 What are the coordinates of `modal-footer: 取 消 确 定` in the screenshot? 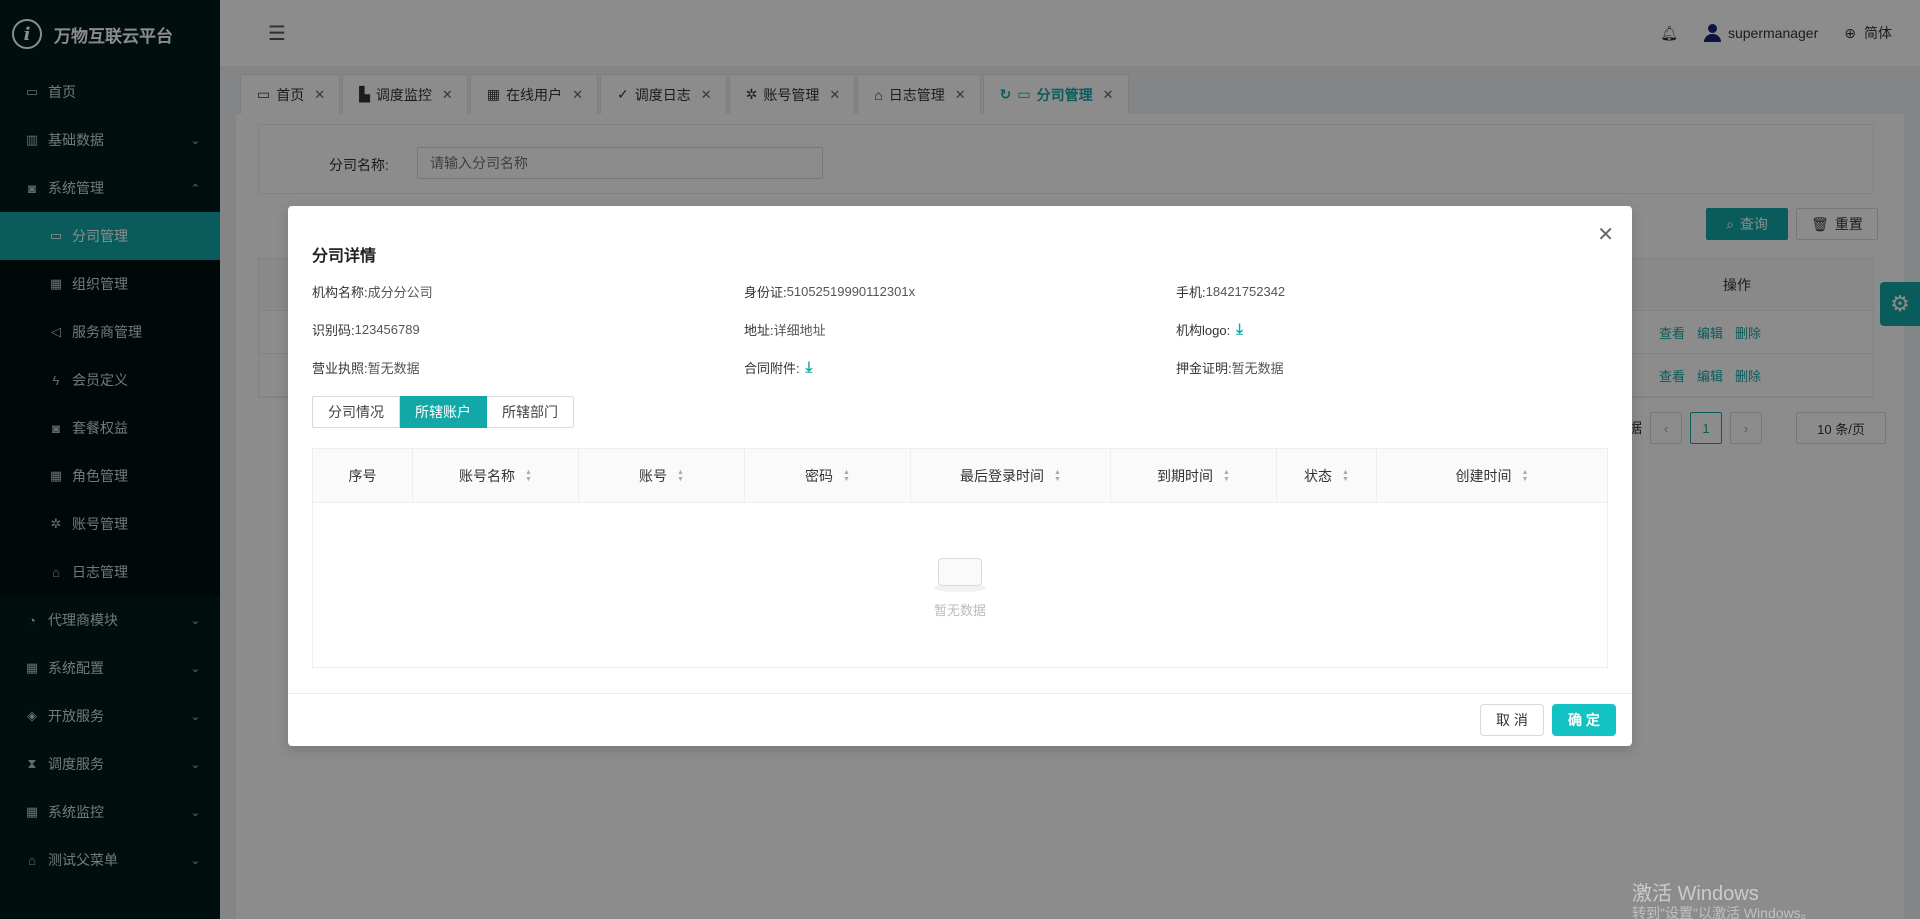 It's located at (960, 719).